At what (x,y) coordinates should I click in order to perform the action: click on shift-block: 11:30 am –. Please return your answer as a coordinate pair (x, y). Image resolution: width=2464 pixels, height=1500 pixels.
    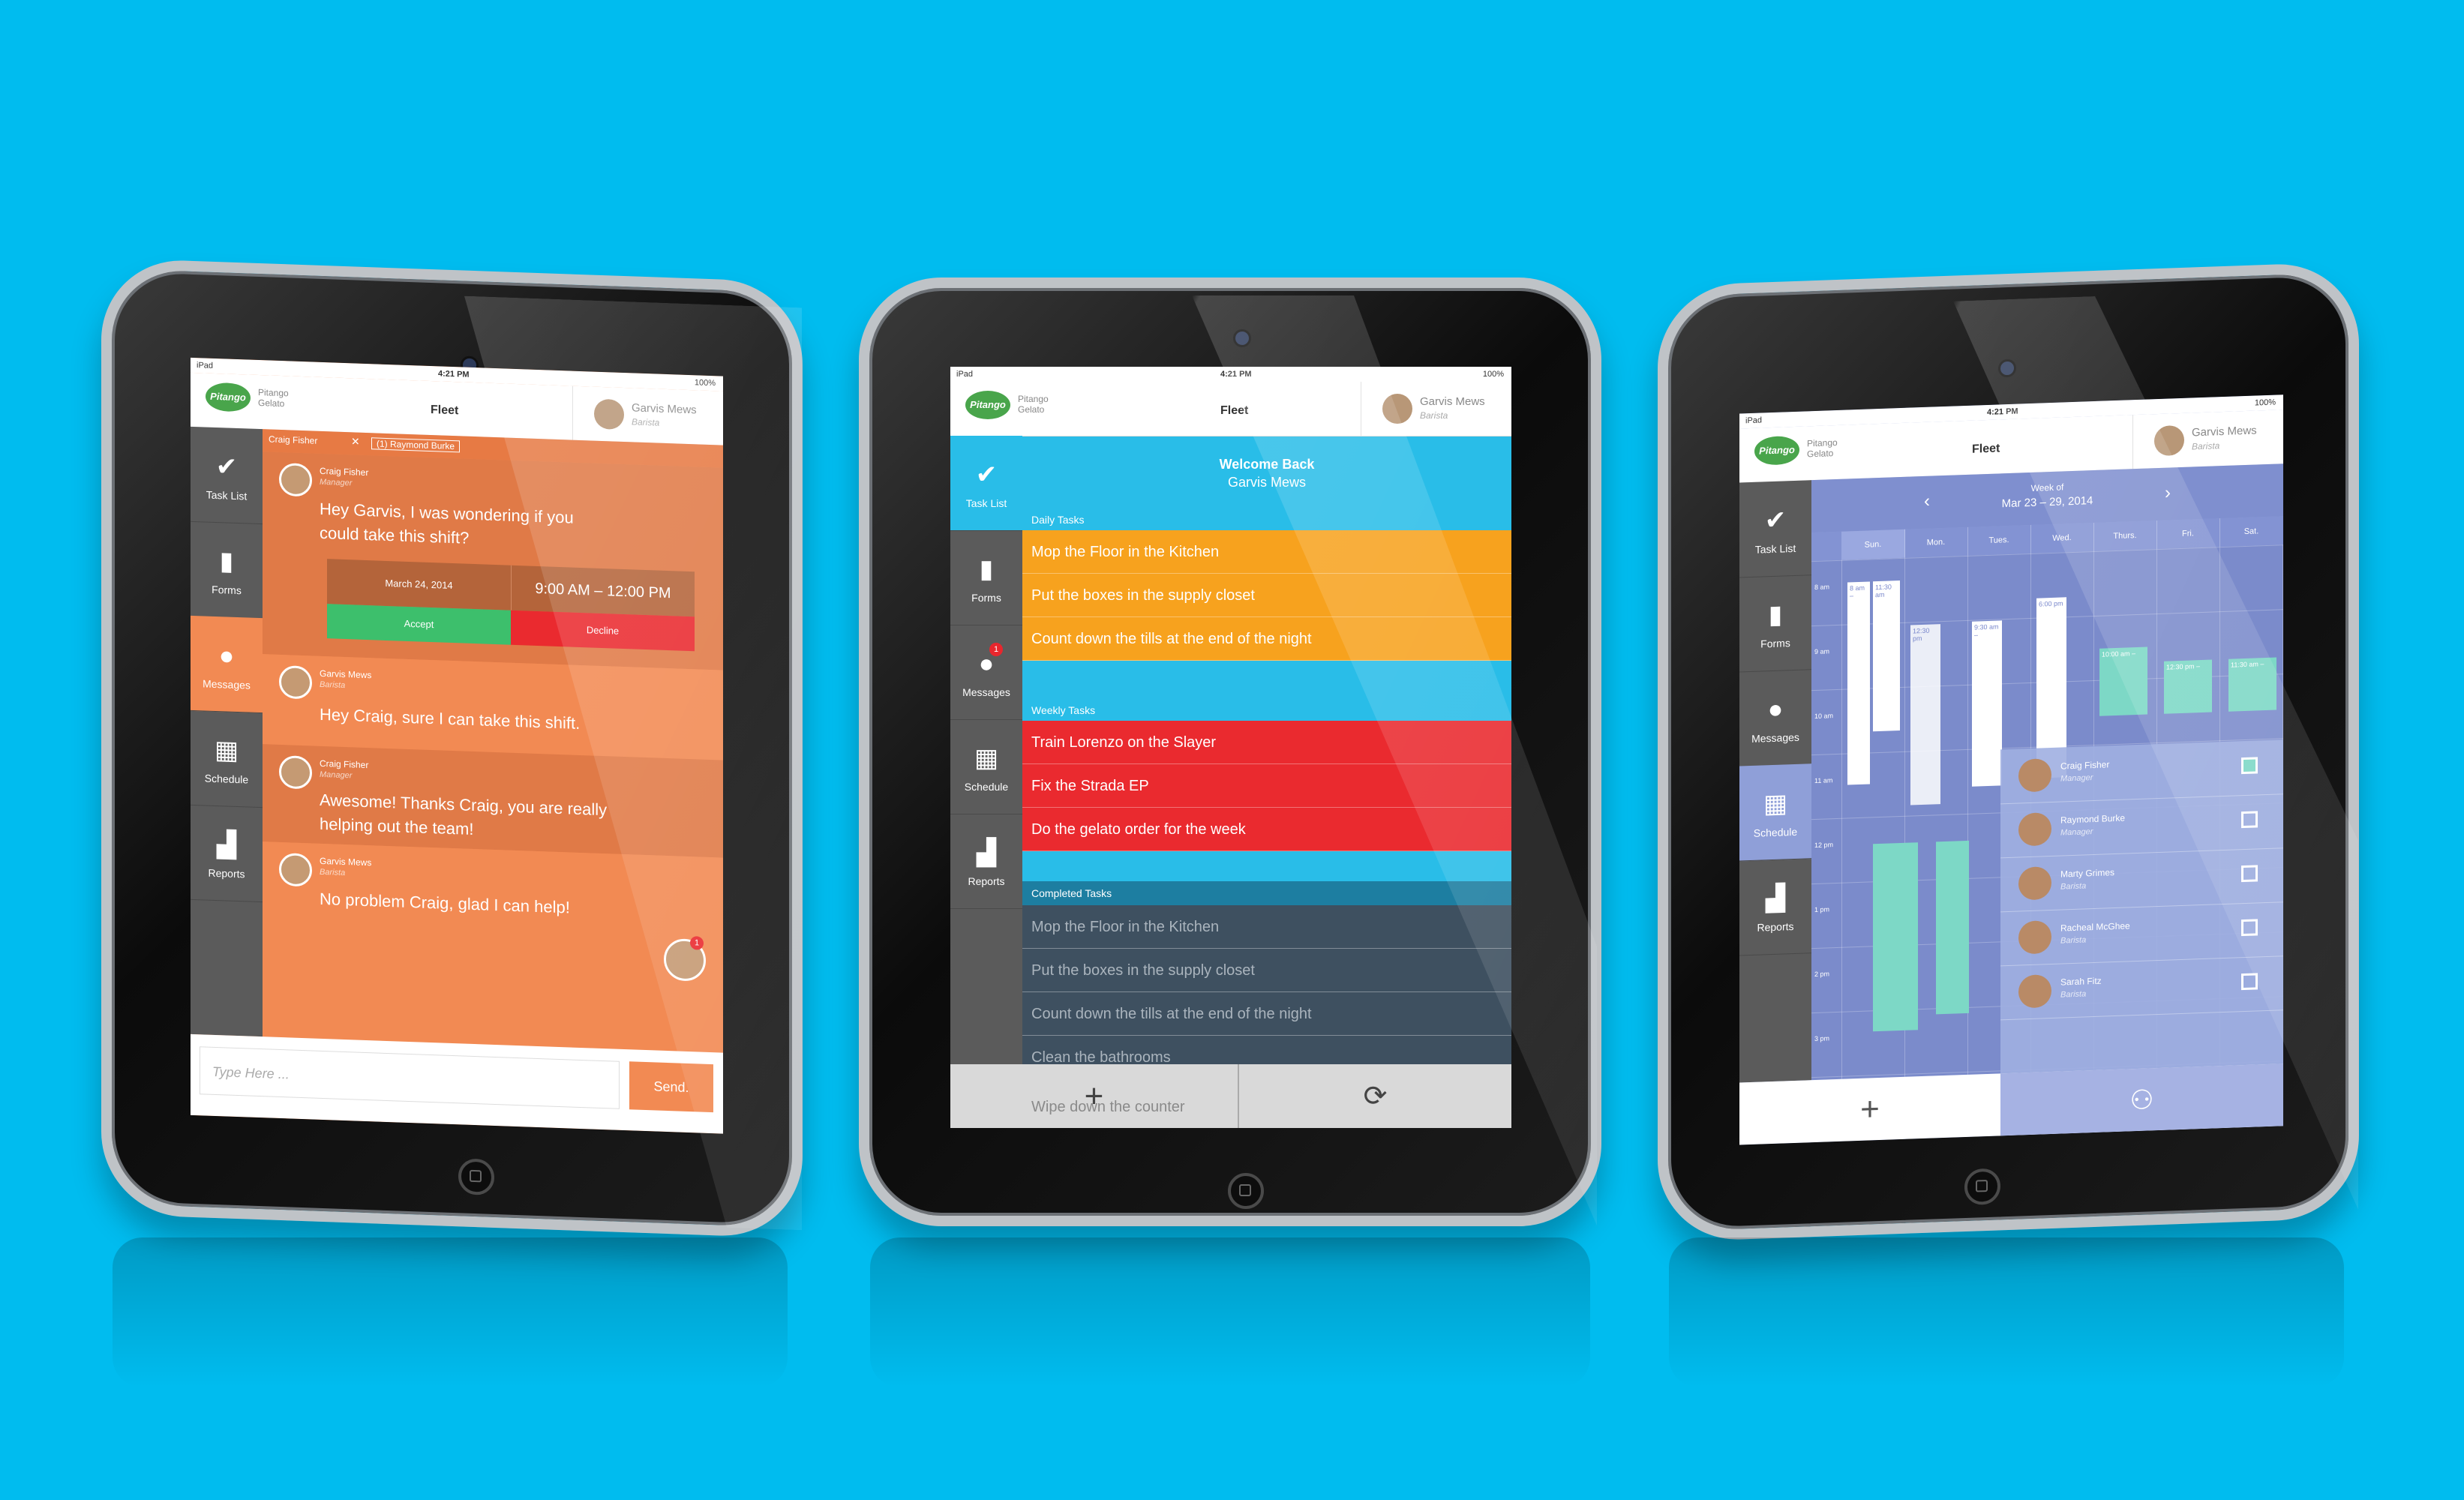
    Looking at the image, I should click on (2252, 684).